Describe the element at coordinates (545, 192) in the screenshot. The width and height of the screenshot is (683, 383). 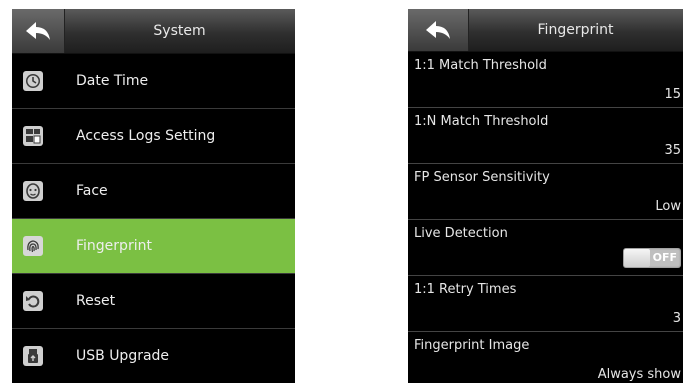
I see `setting-fp-sensor-sensitivity: FP Sensor Sensitivity Low` at that location.